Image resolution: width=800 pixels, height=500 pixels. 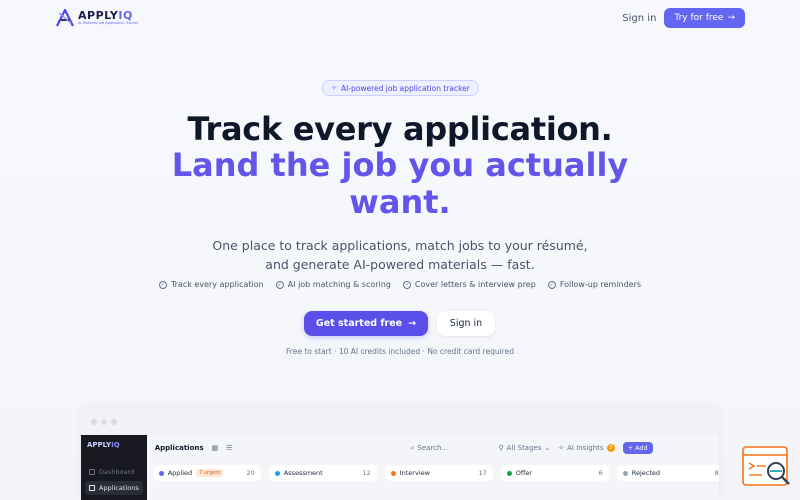 I want to click on hero-title-line2: Land the job you actually want., so click(x=400, y=183).